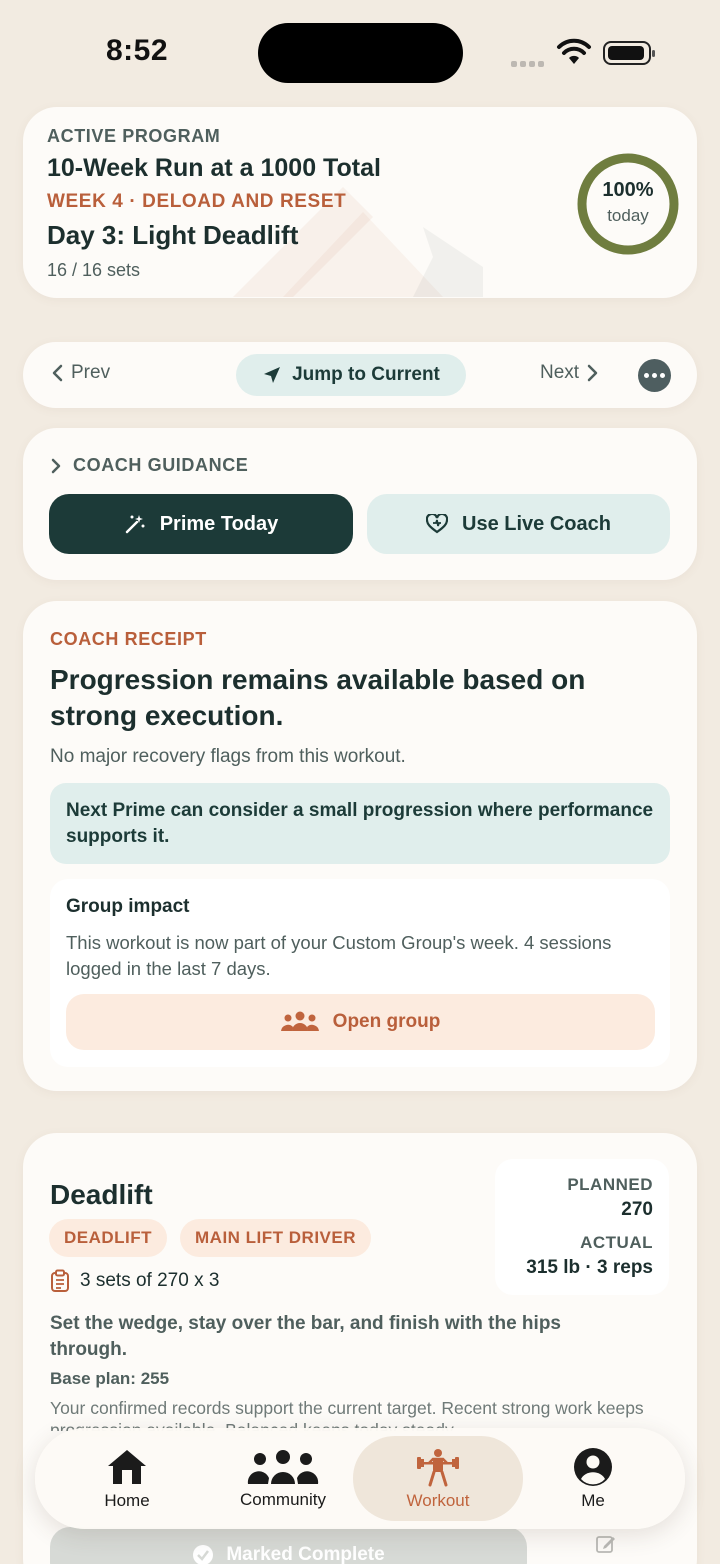 Image resolution: width=720 pixels, height=1564 pixels. Describe the element at coordinates (593, 1466) in the screenshot. I see `profile-icon` at that location.